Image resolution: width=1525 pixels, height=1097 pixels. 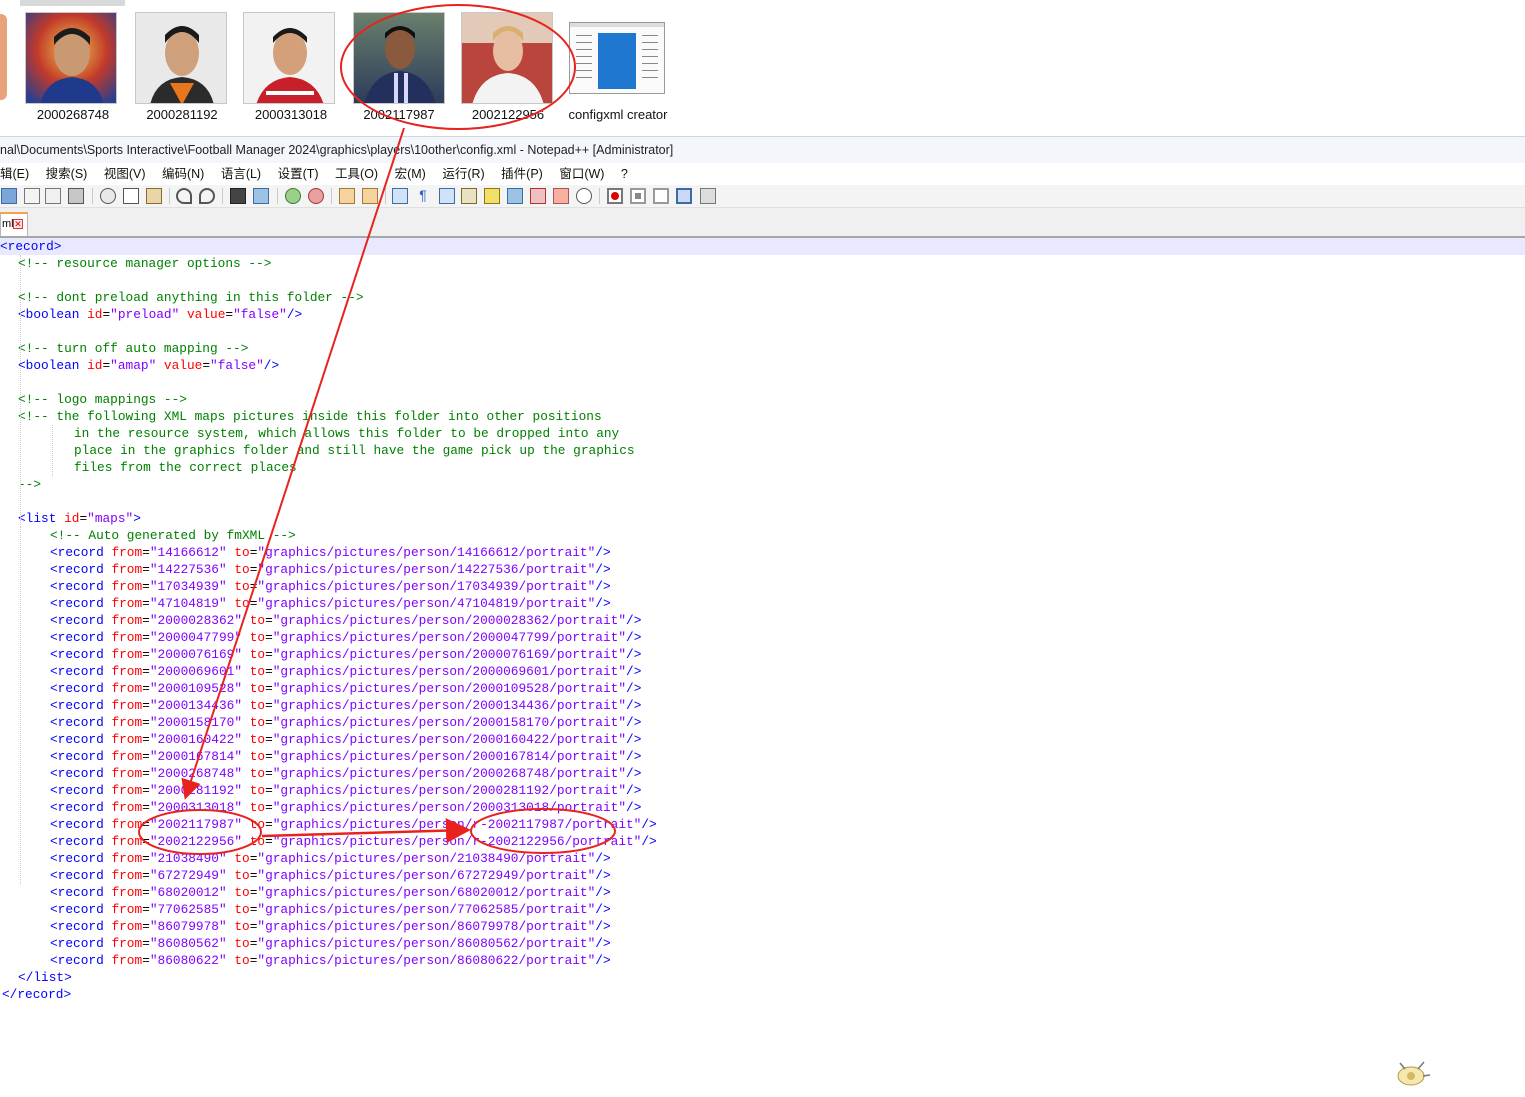 What do you see at coordinates (538, 196) in the screenshot?
I see `function-list-icon` at bounding box center [538, 196].